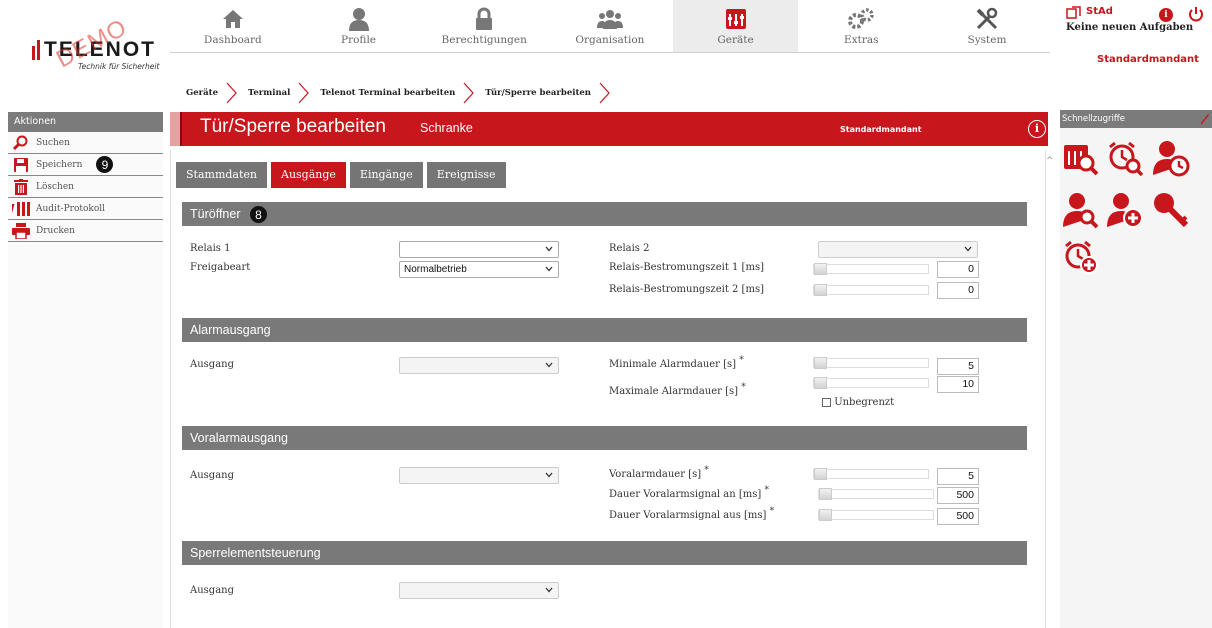 The height and width of the screenshot is (628, 1212). I want to click on scroll-up-icon: ^, so click(1050, 161).